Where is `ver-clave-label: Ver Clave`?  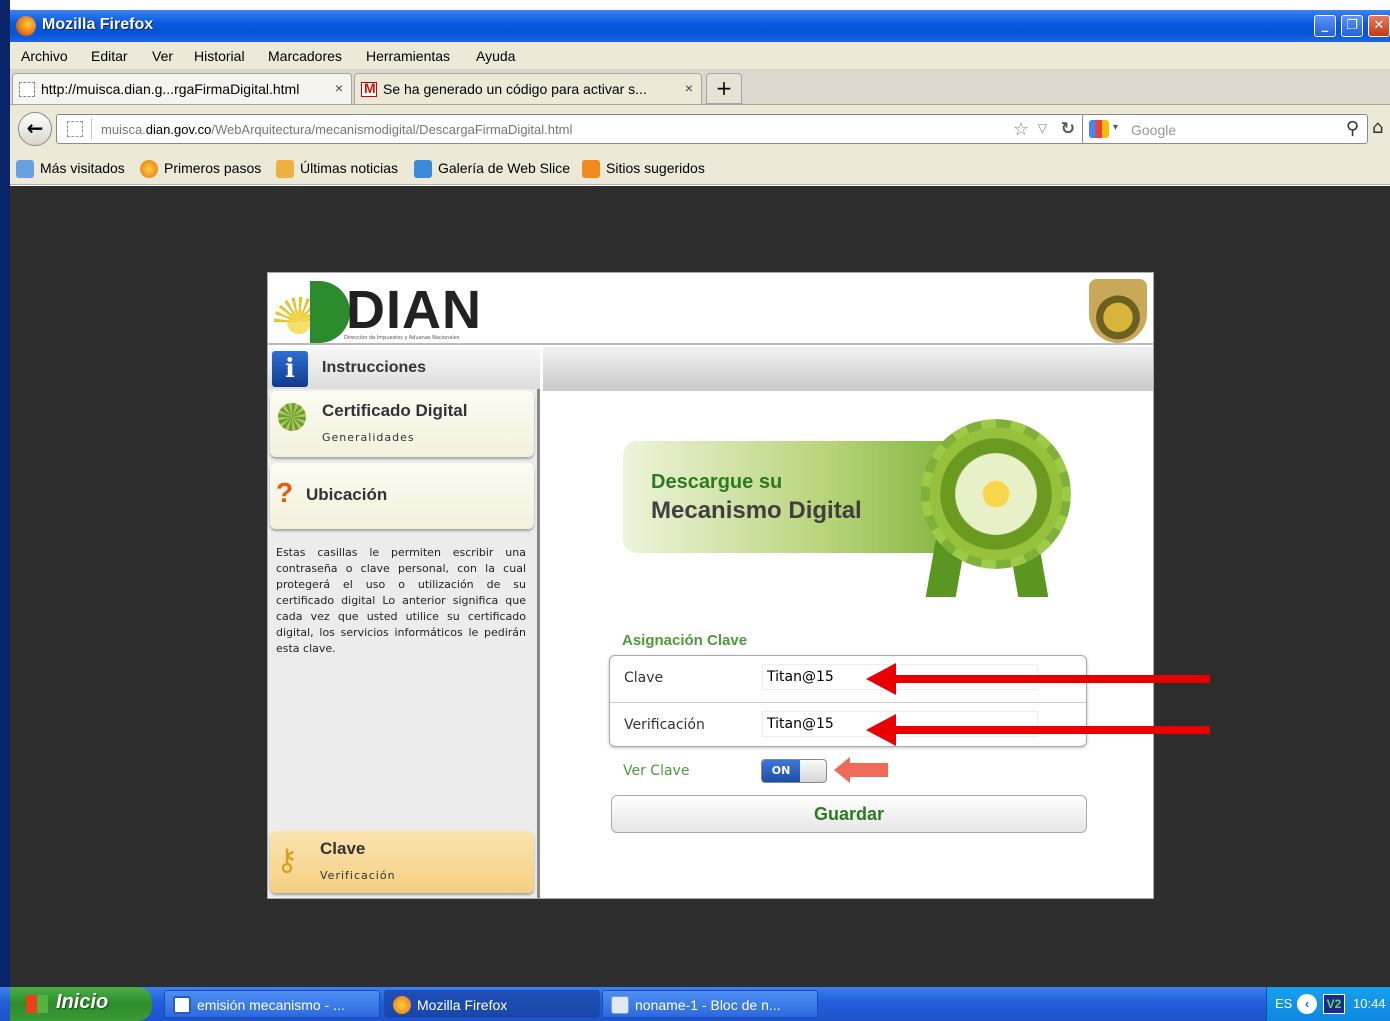
ver-clave-label: Ver Clave is located at coordinates (656, 771).